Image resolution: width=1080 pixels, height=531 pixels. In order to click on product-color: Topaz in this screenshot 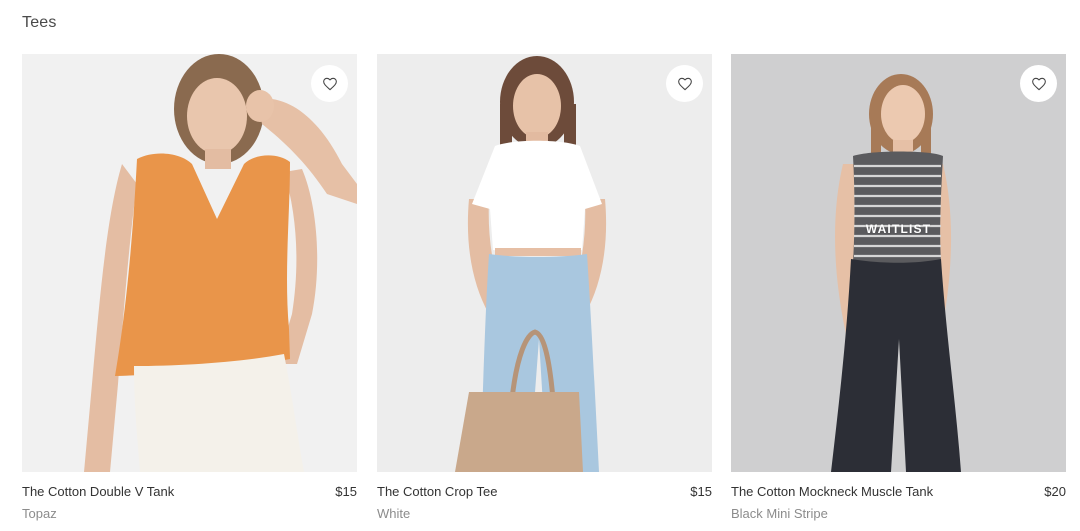, I will do `click(39, 513)`.